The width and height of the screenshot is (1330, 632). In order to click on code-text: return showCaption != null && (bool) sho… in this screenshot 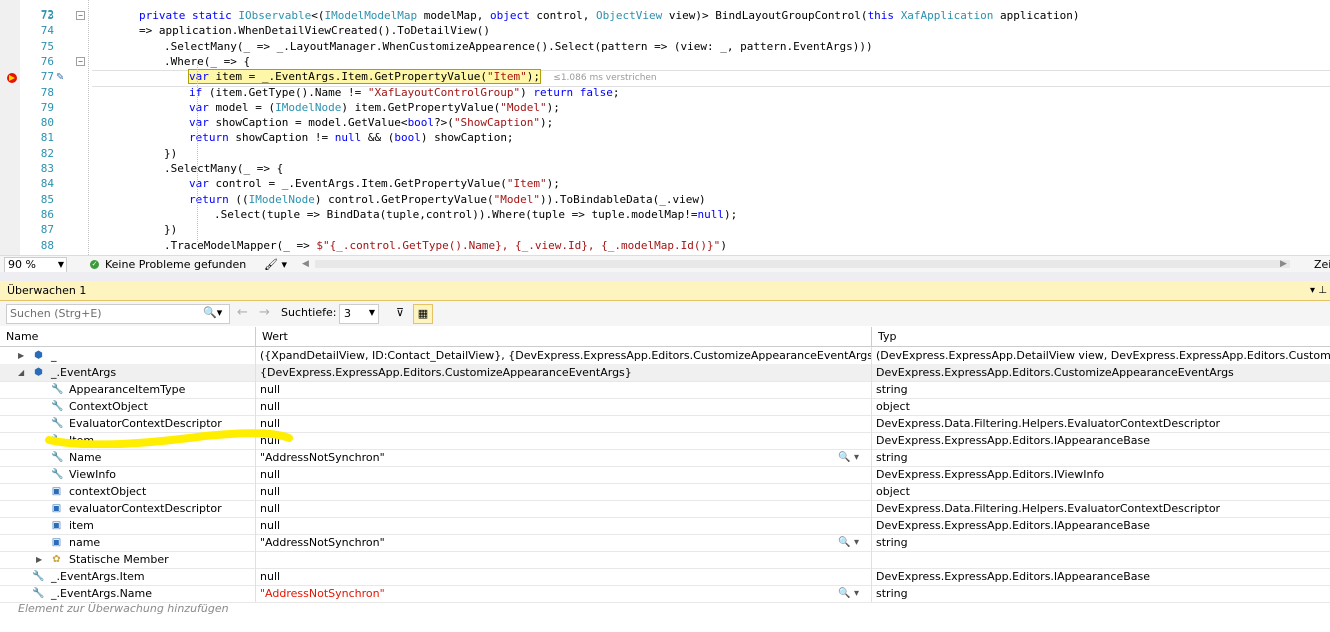, I will do `click(351, 137)`.